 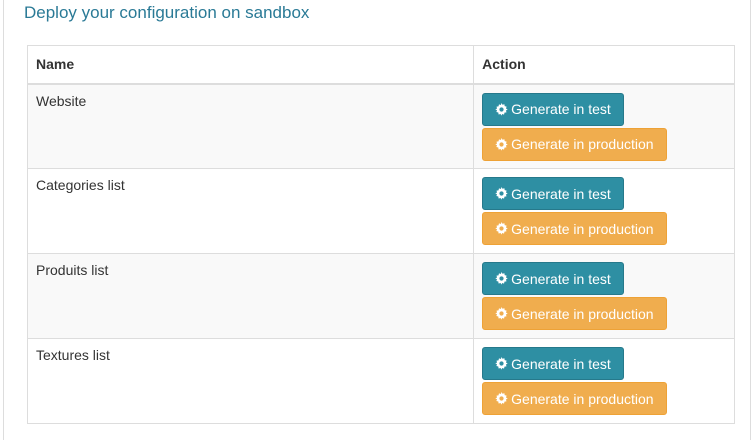 I want to click on panel-title: Deploy your configuration on sandbox, so click(x=167, y=12).